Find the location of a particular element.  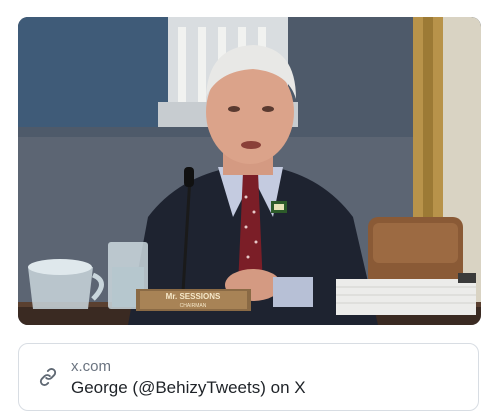

link-domain: x.com is located at coordinates (91, 366).